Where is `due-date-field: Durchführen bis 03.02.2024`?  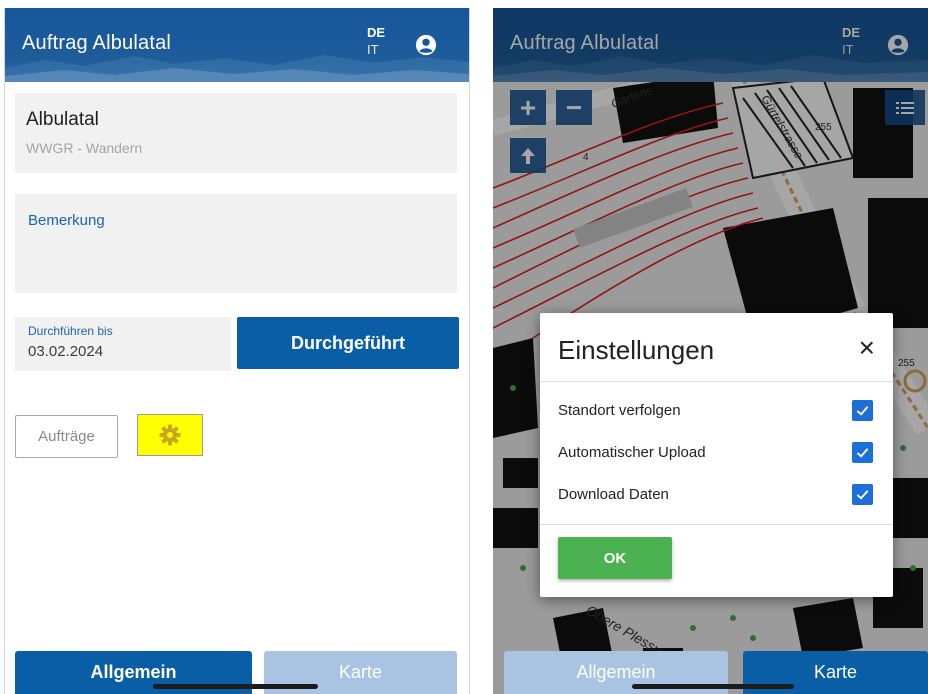 due-date-field: Durchführen bis 03.02.2024 is located at coordinates (123, 344).